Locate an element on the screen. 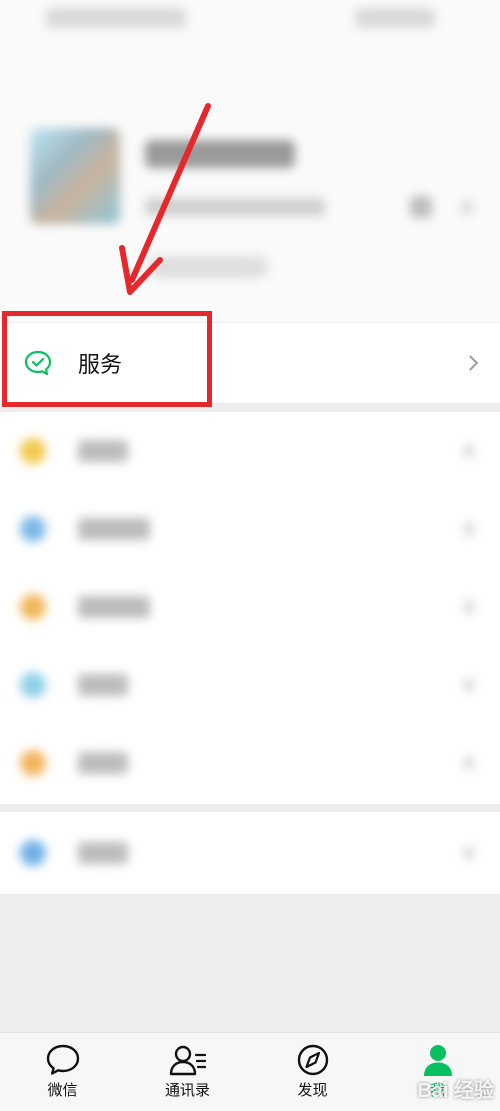  moments-icon is located at coordinates (33, 529).